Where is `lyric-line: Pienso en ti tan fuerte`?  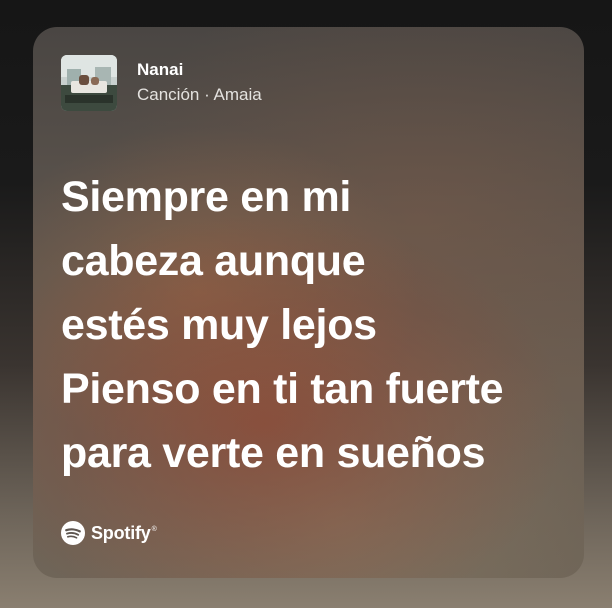 lyric-line: Pienso en ti tan fuerte is located at coordinates (282, 389).